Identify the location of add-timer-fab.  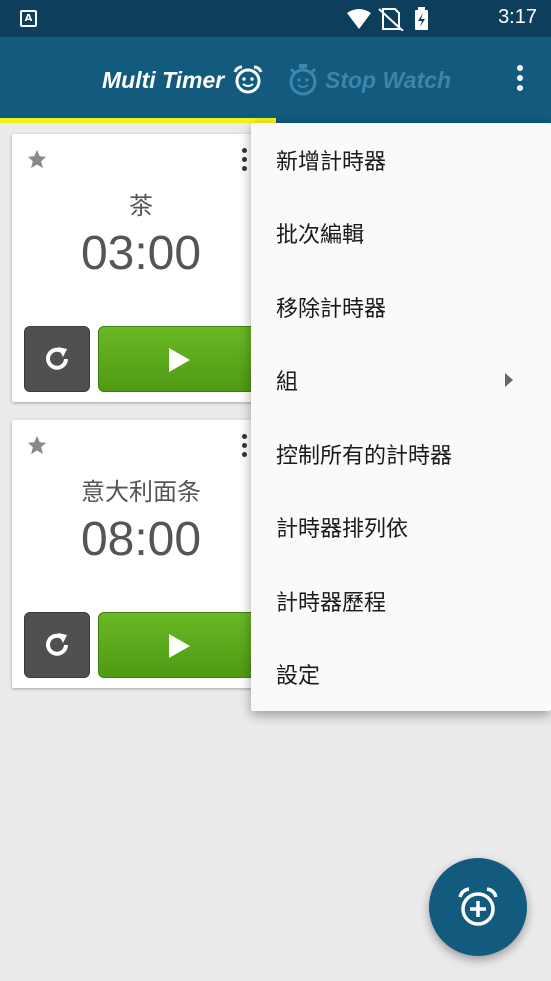
(478, 907).